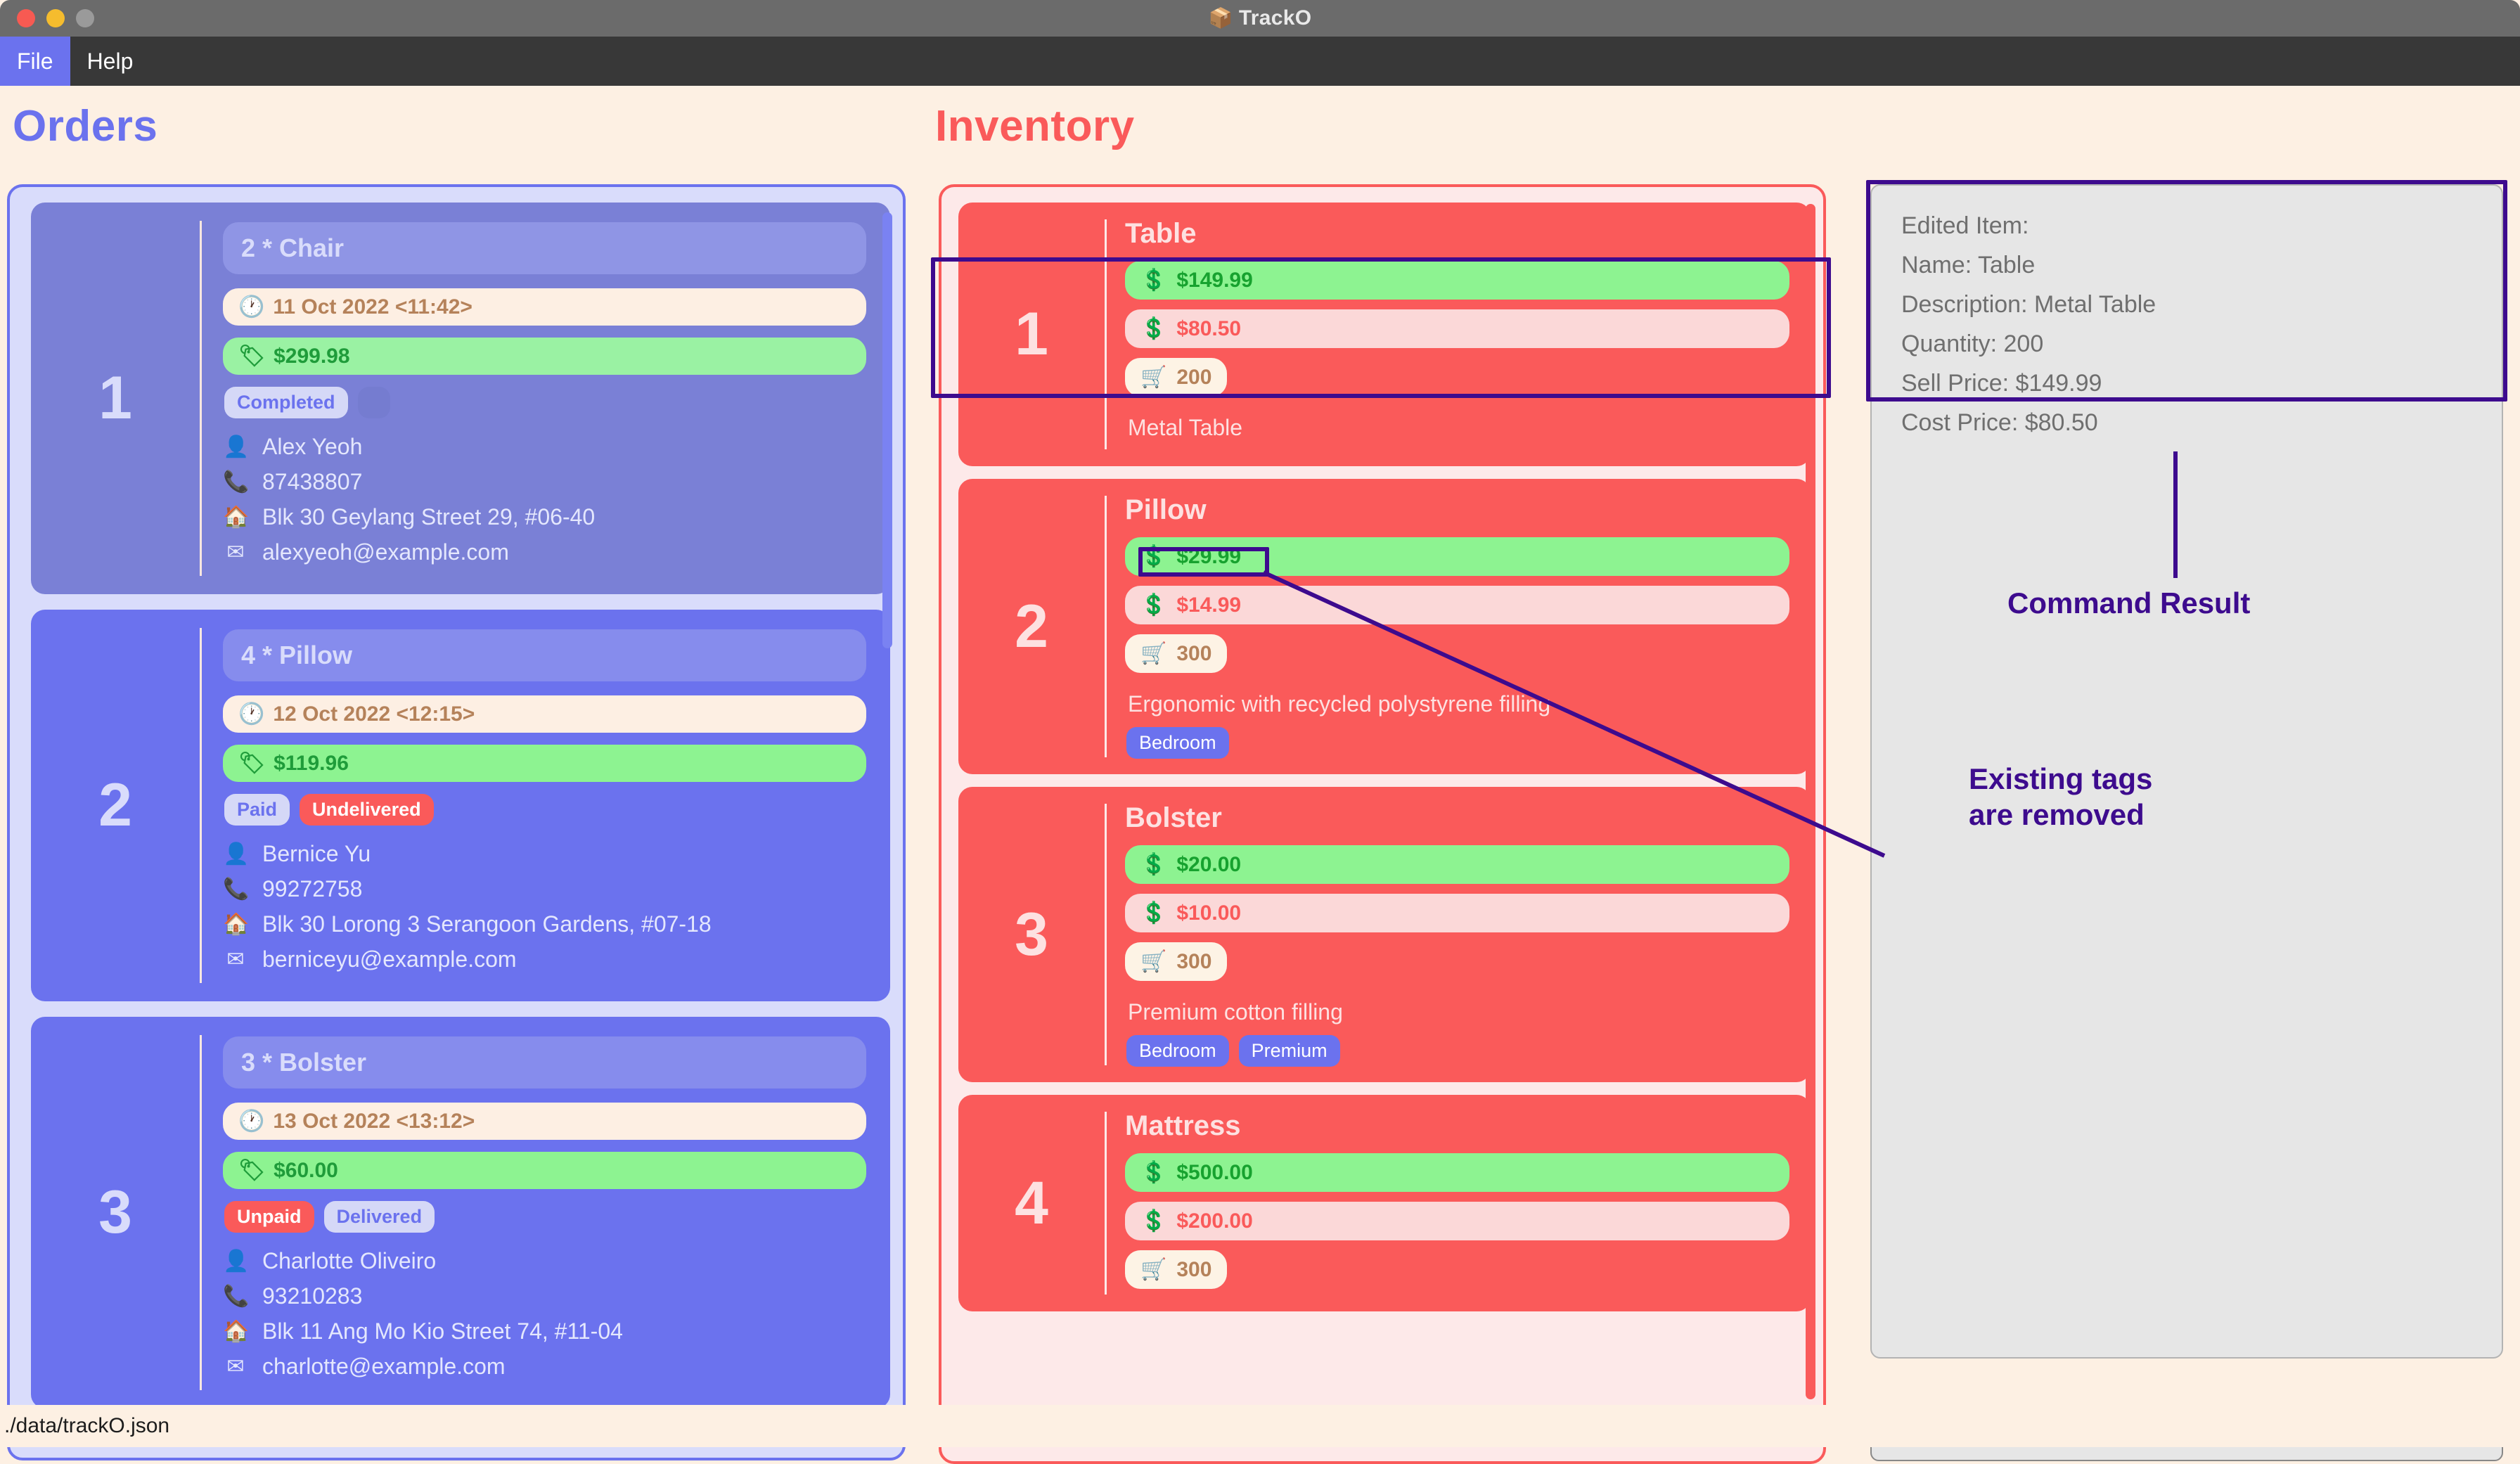 Image resolution: width=2520 pixels, height=1464 pixels. What do you see at coordinates (544, 1261) in the screenshot?
I see `order-customer-name: 👤 Charlotte Oliveiro` at bounding box center [544, 1261].